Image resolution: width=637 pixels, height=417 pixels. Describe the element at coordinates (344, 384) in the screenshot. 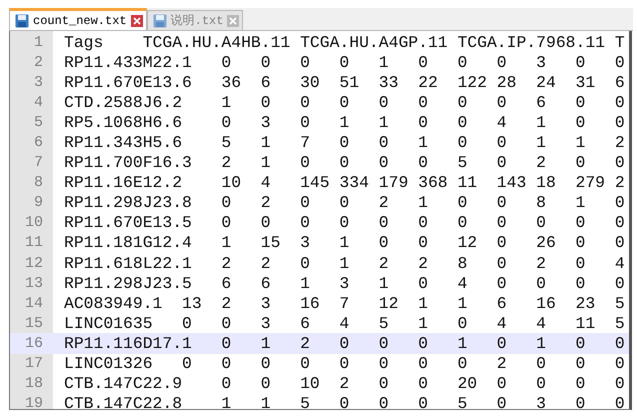

I see `code-line: CTB.147C22.9 0 0 10 2 0 0 20 0 0 0 0` at that location.